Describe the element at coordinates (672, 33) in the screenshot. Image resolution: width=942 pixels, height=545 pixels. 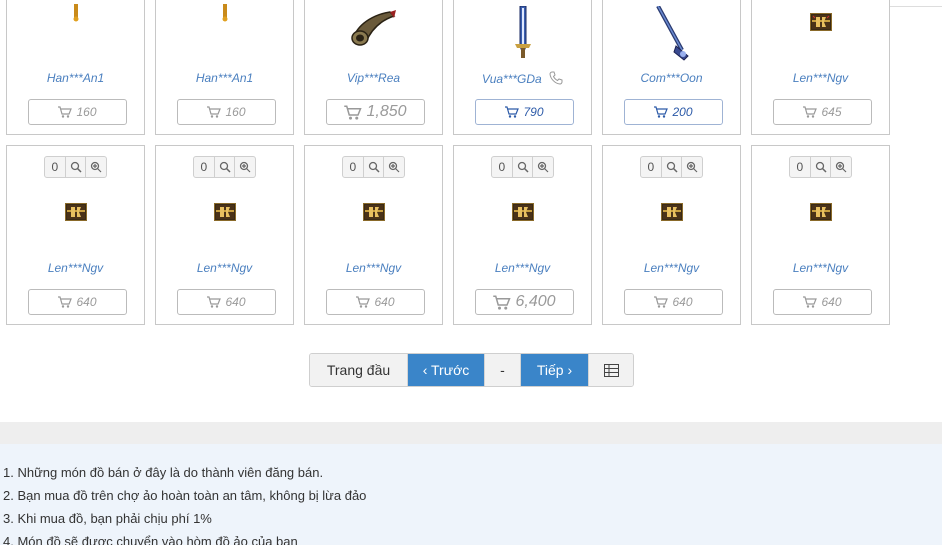
I see `staff-icon` at that location.